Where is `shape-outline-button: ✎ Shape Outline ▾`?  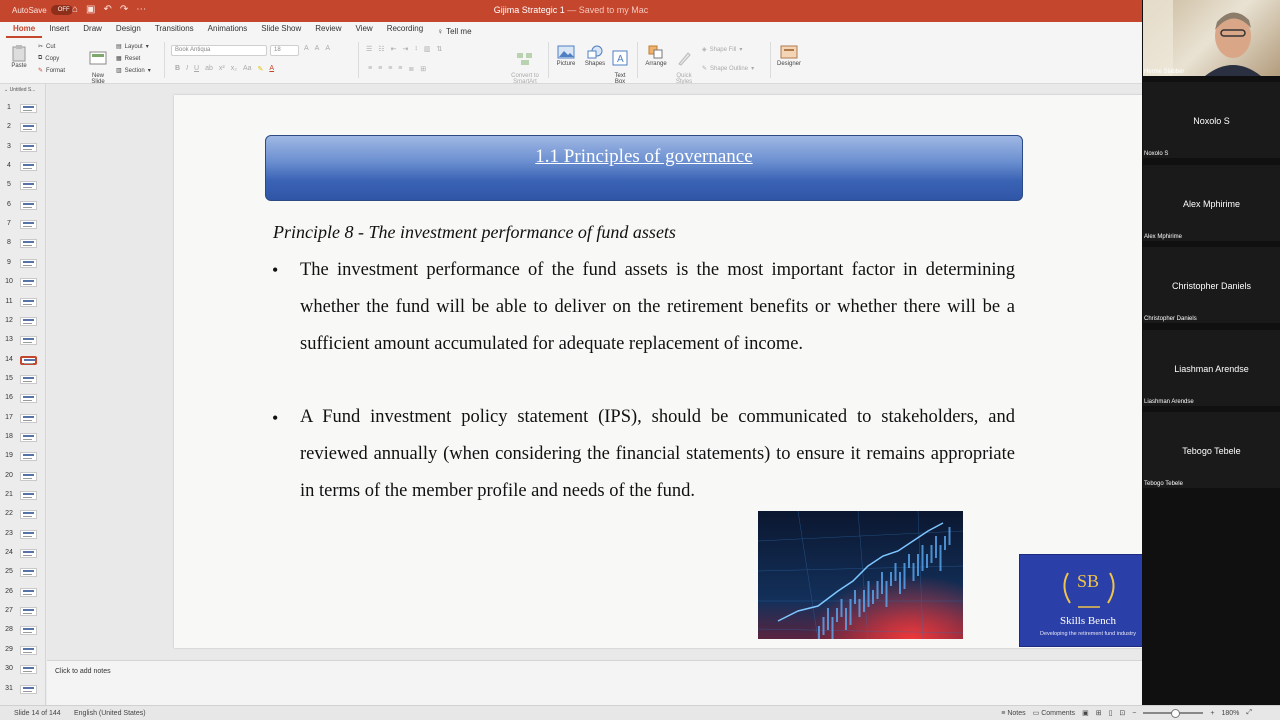
shape-outline-button: ✎ Shape Outline ▾ is located at coordinates (728, 69).